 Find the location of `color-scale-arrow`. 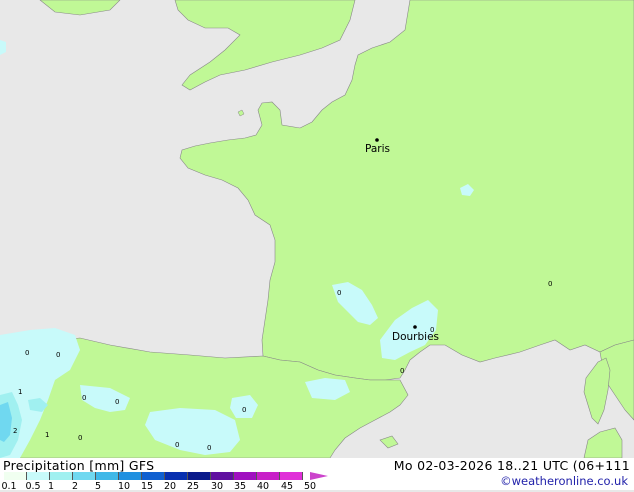

color-scale-arrow is located at coordinates (319, 476).